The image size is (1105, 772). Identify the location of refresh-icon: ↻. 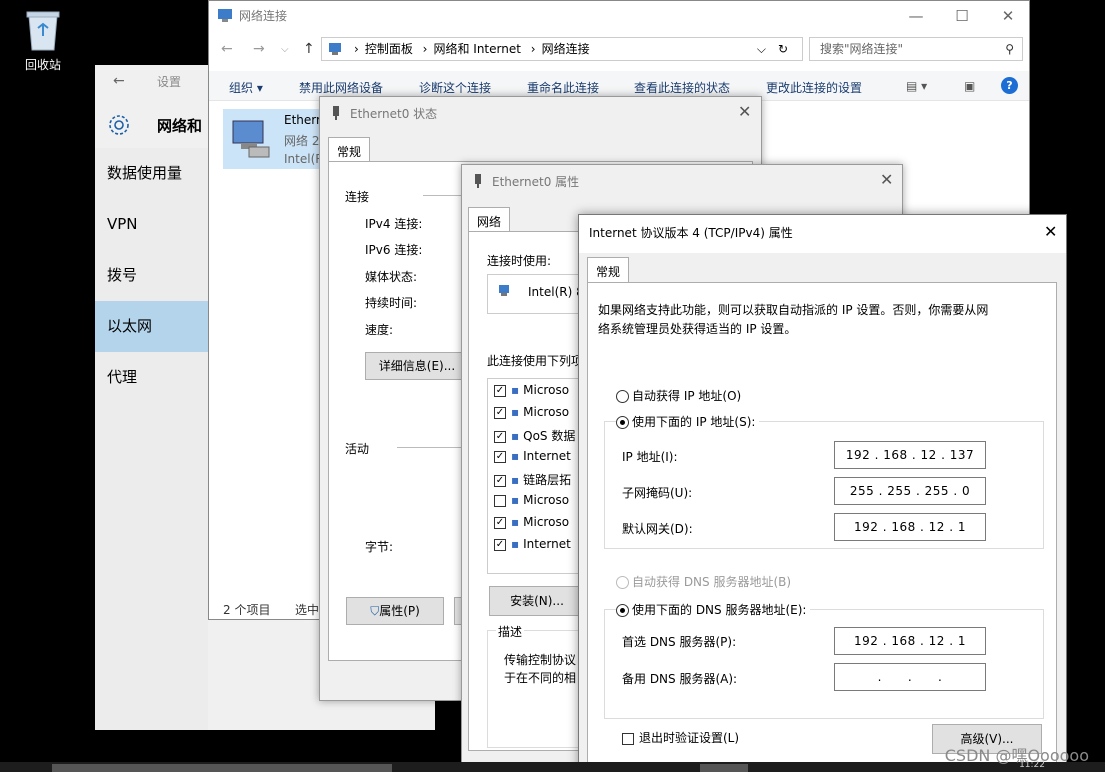
(783, 49).